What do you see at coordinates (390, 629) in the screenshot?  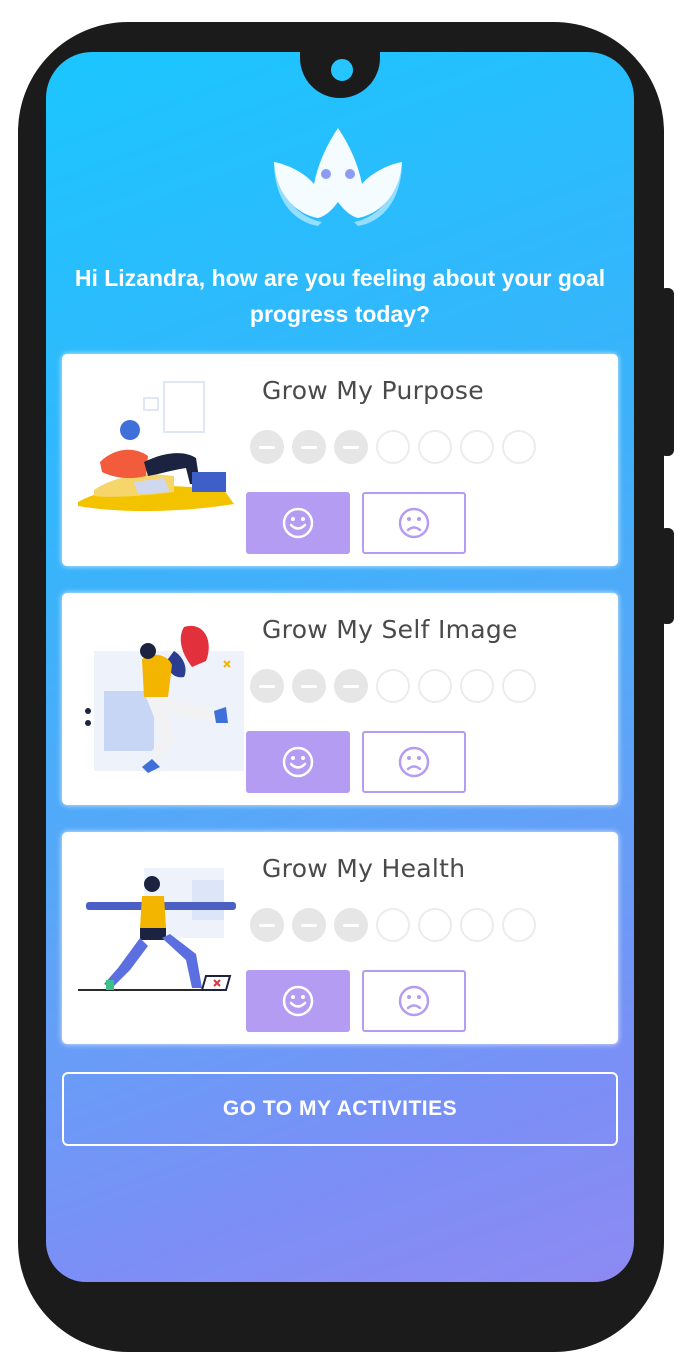 I see `goal-title: Grow My Self Image` at bounding box center [390, 629].